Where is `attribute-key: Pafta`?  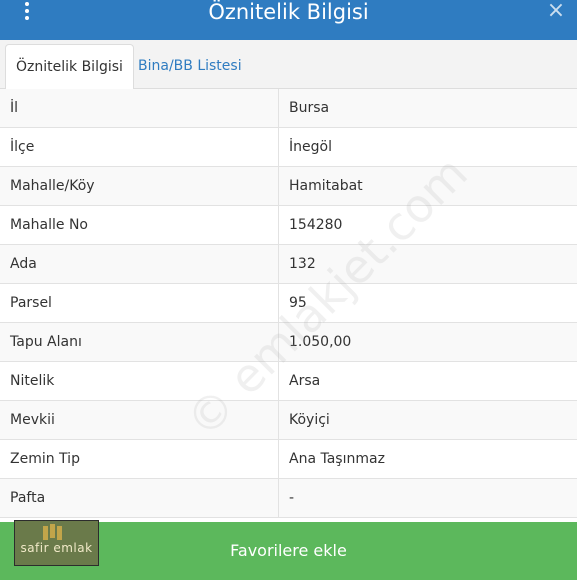
attribute-key: Pafta is located at coordinates (139, 498).